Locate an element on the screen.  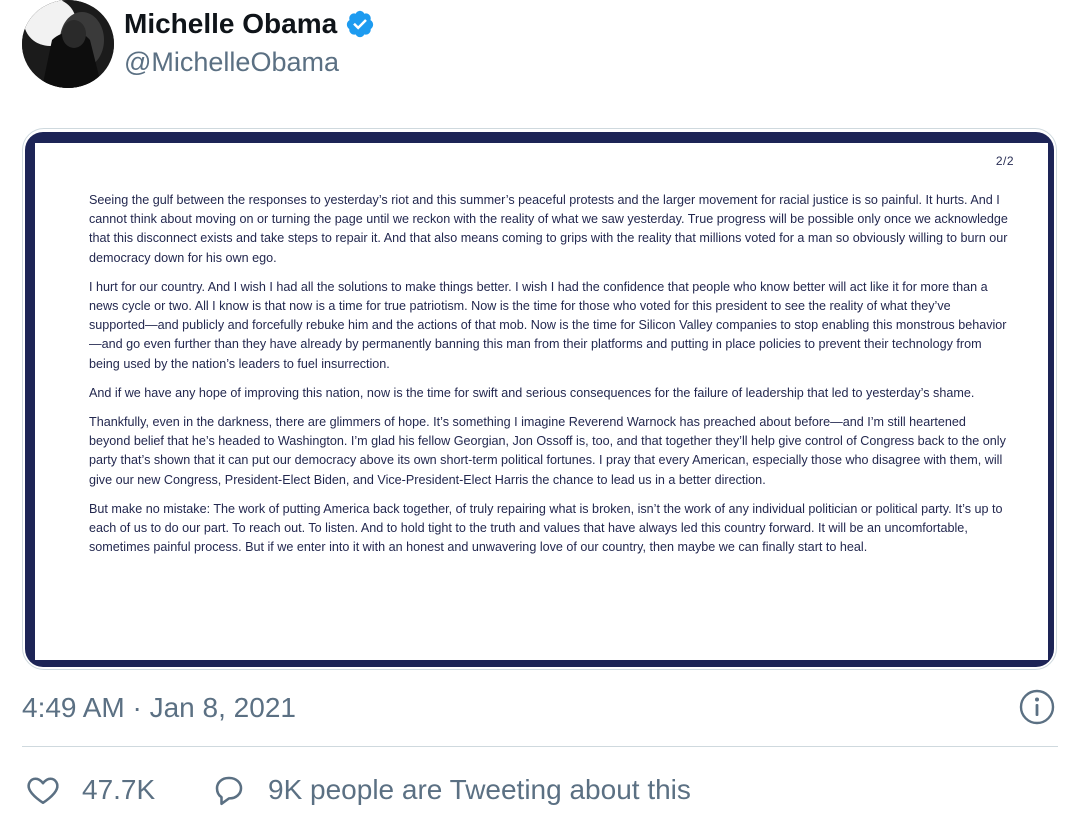
avatar is located at coordinates (68, 44).